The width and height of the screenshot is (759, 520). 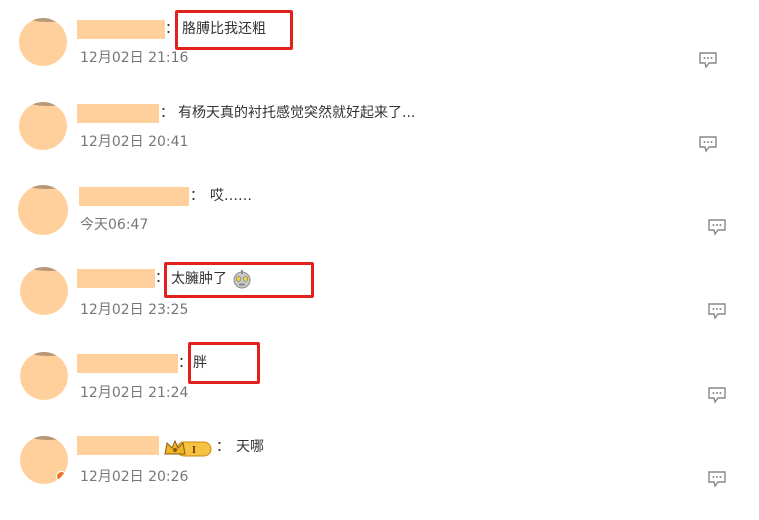 I want to click on comment-time: 12月02日 20:41, so click(x=134, y=142).